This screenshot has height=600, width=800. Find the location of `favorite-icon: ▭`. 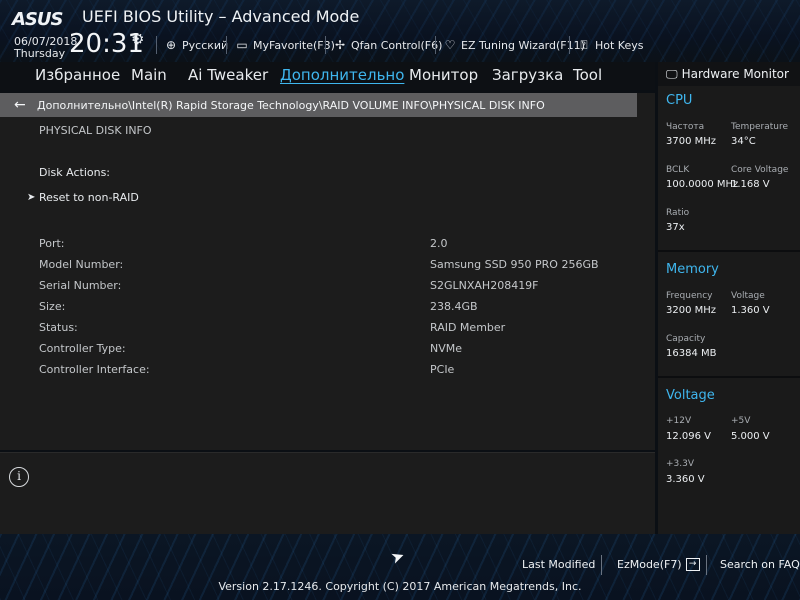

favorite-icon: ▭ is located at coordinates (242, 45).